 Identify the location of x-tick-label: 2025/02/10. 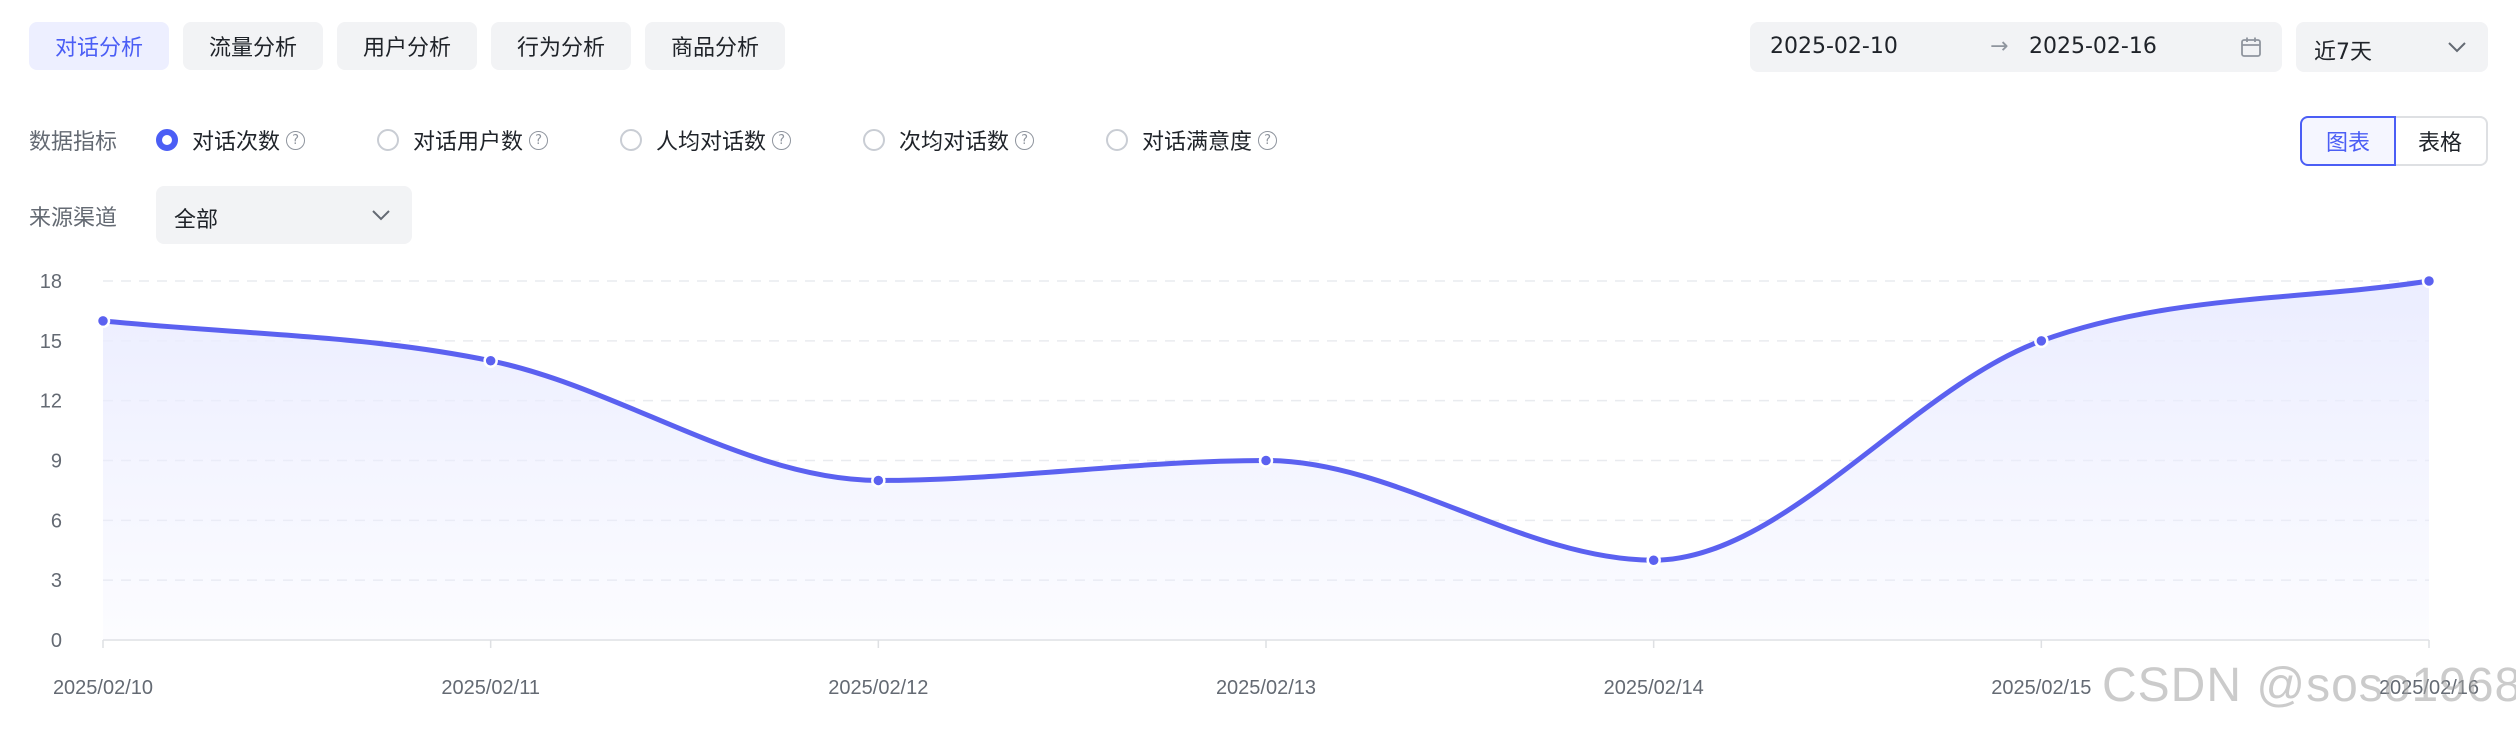
(103, 688).